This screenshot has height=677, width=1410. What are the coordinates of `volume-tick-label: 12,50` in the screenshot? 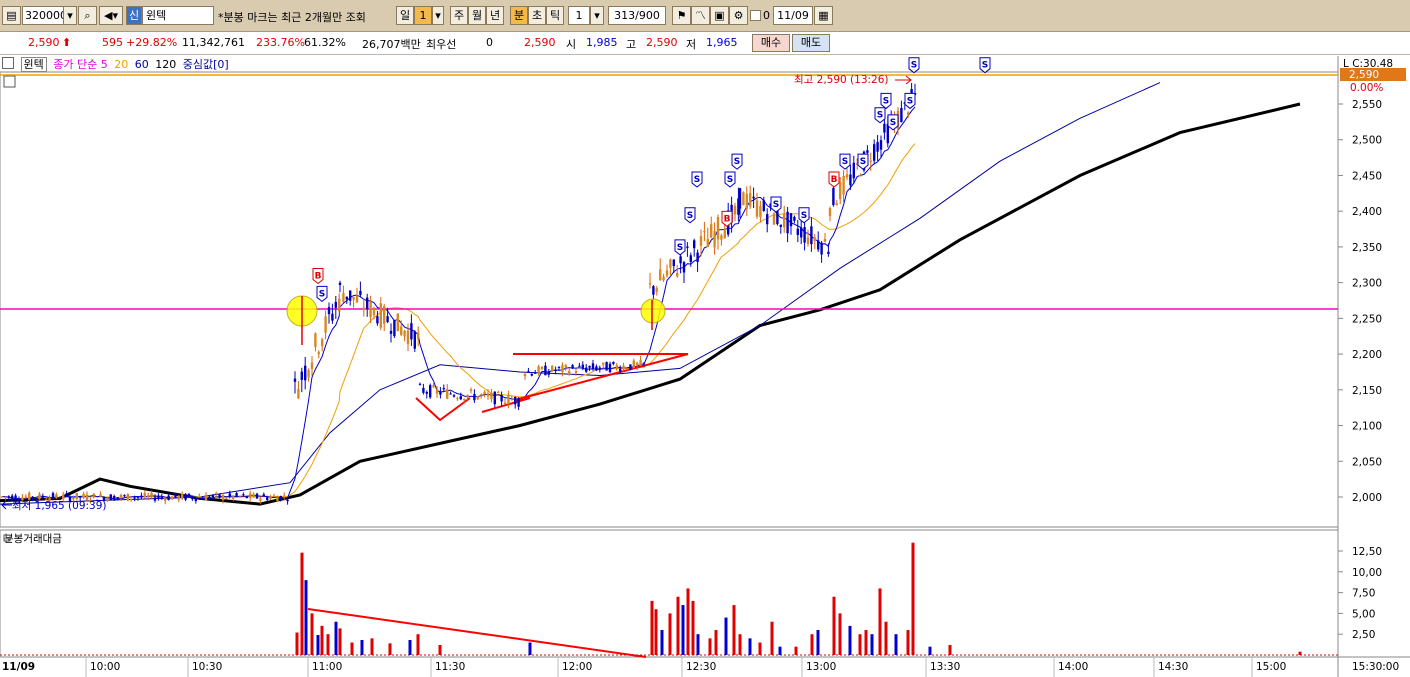 It's located at (1367, 552).